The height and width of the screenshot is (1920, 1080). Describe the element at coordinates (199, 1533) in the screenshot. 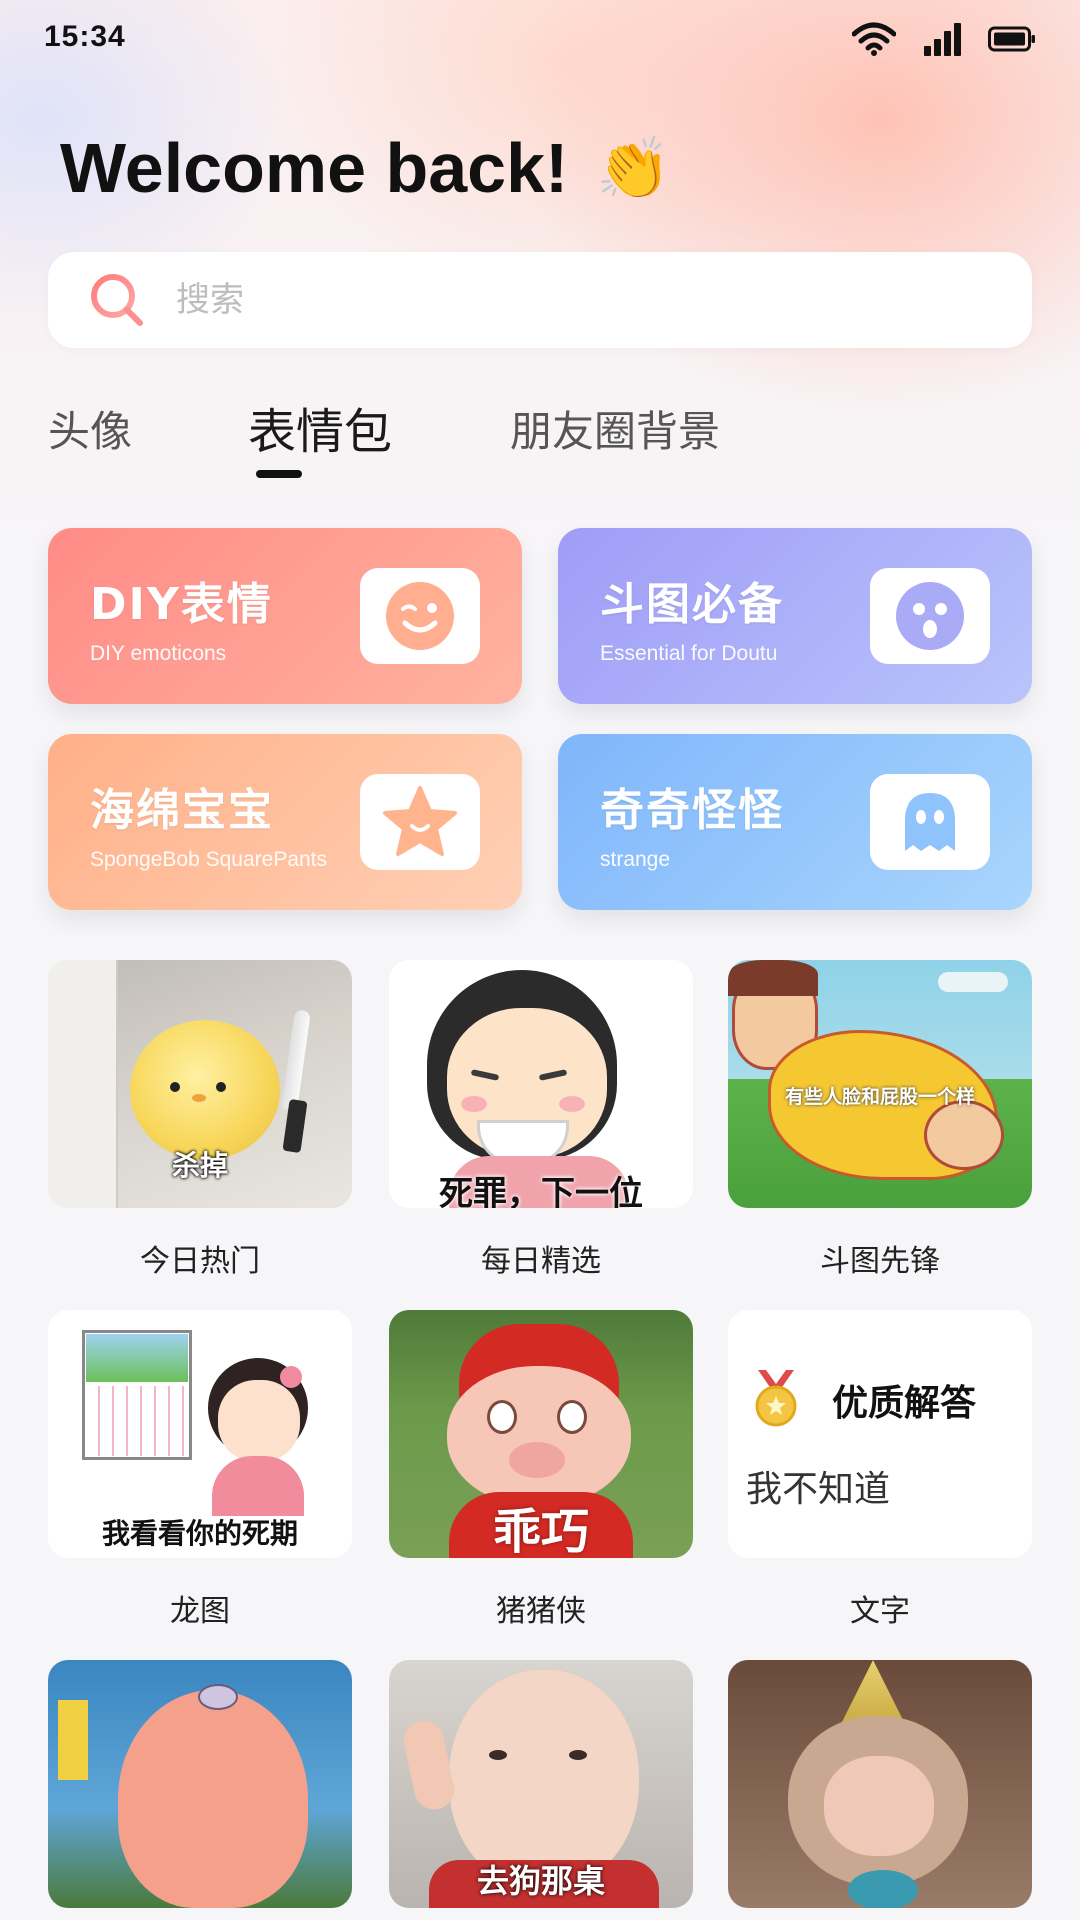

I see `sticker-caption: 我看看你的死期` at that location.